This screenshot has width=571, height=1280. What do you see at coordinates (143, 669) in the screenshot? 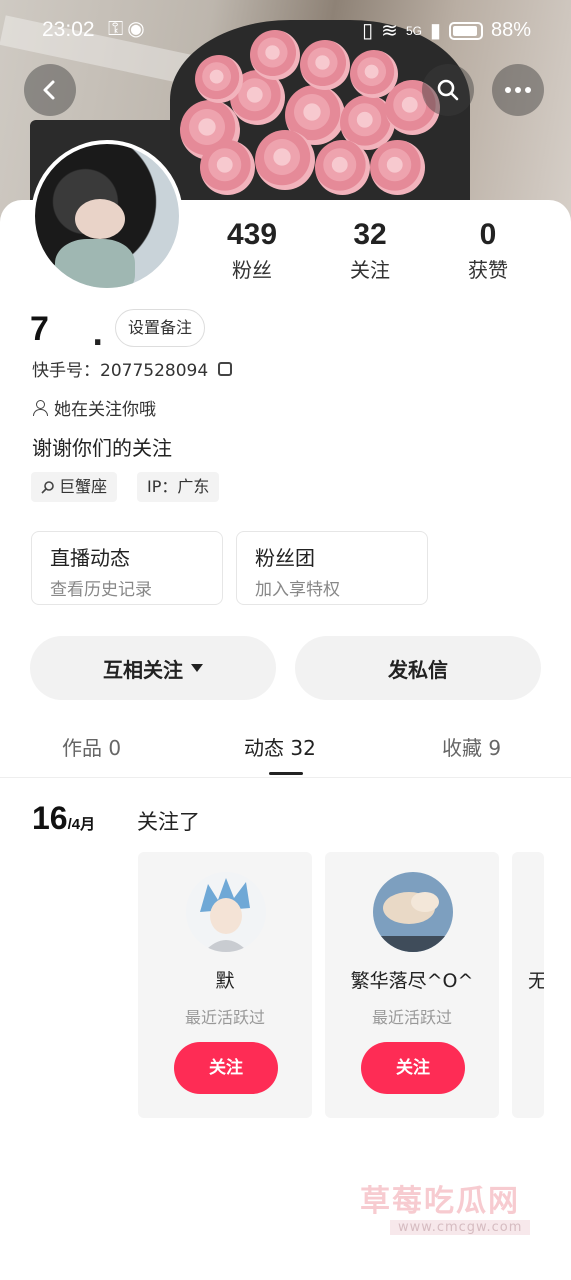
I see `mutual-follow-label: 互相关注` at bounding box center [143, 669].